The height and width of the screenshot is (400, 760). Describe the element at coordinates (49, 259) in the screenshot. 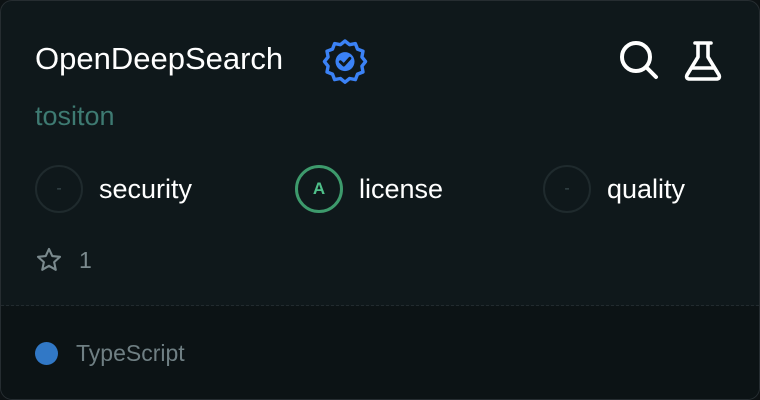

I see `star-icon` at that location.